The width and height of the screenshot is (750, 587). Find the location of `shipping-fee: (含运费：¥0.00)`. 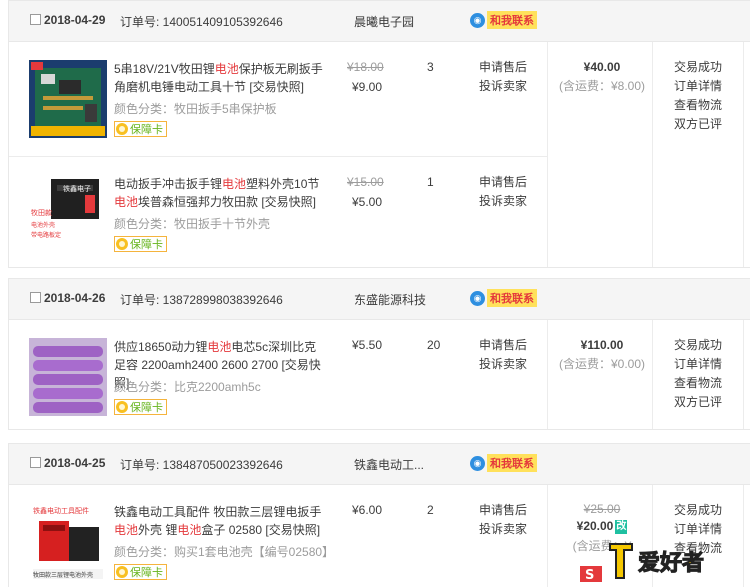

shipping-fee: (含运费：¥0.00) is located at coordinates (602, 364).